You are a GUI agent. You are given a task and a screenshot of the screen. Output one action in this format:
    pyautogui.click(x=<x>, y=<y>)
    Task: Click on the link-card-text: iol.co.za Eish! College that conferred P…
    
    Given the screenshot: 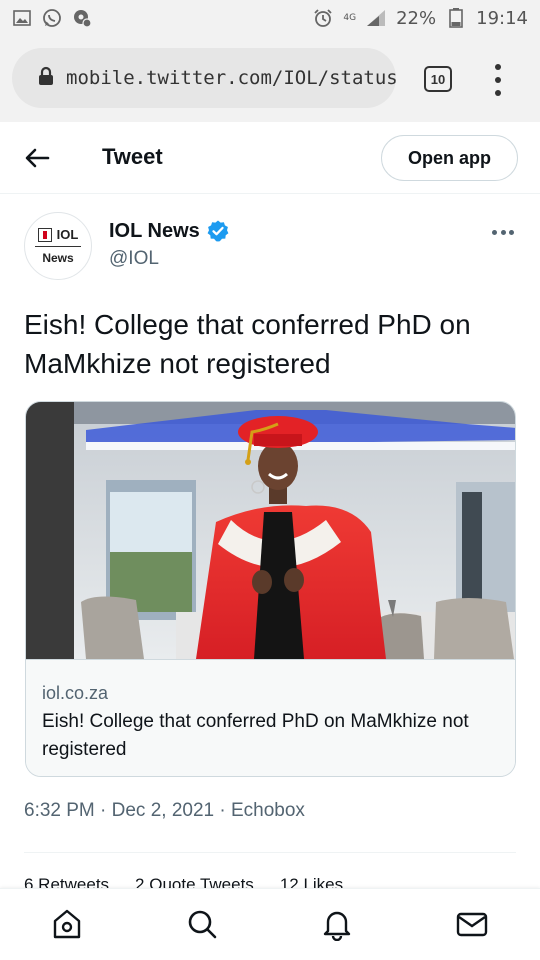 What is the action you would take?
    pyautogui.click(x=270, y=717)
    